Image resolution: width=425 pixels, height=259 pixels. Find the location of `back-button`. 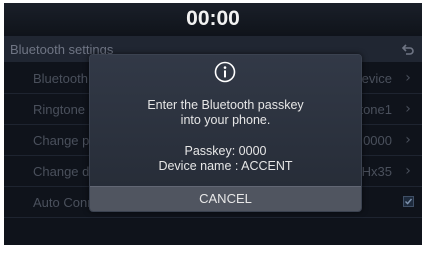

back-button is located at coordinates (408, 49).